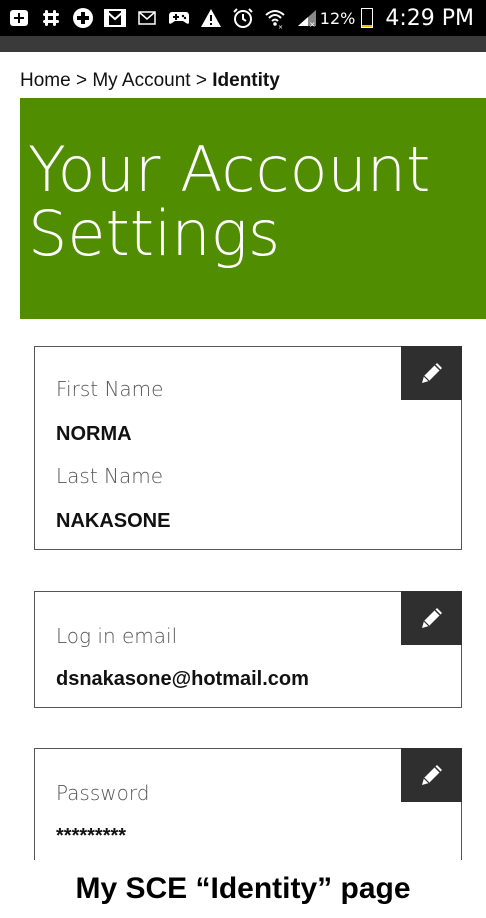 The height and width of the screenshot is (918, 486). Describe the element at coordinates (307, 18) in the screenshot. I see `signal-icon: ×` at that location.